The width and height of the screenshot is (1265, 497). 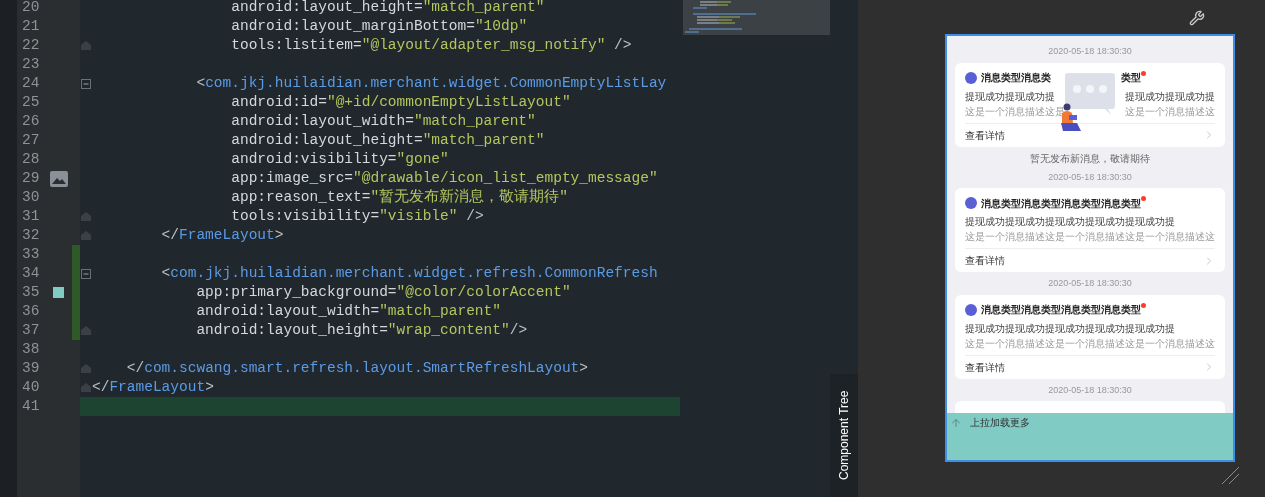 What do you see at coordinates (31, 26) in the screenshot?
I see `line-number: 21` at bounding box center [31, 26].